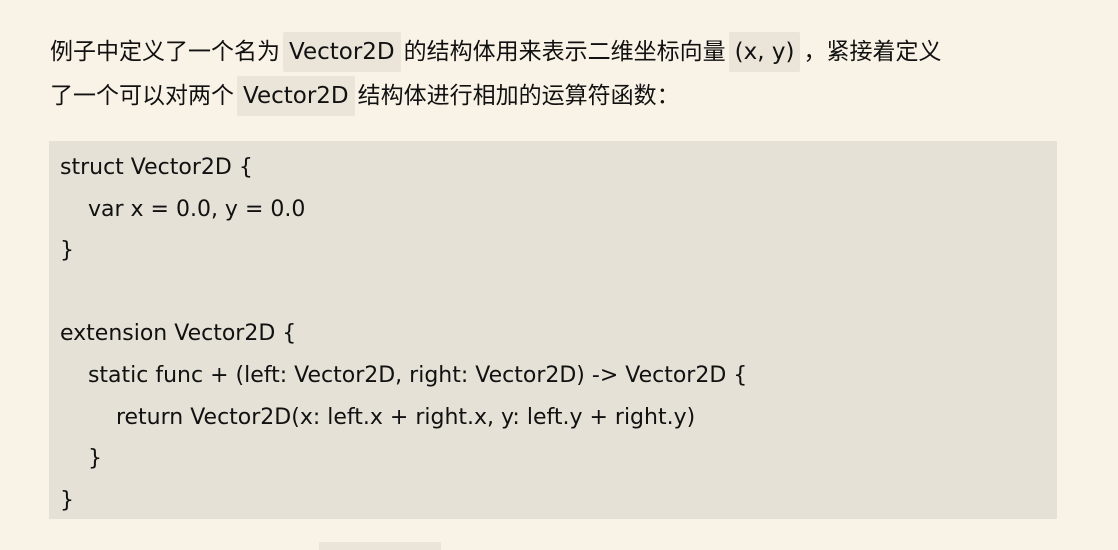 The height and width of the screenshot is (550, 1118). Describe the element at coordinates (872, 52) in the screenshot. I see `text-segment: ，紧接着定义` at that location.